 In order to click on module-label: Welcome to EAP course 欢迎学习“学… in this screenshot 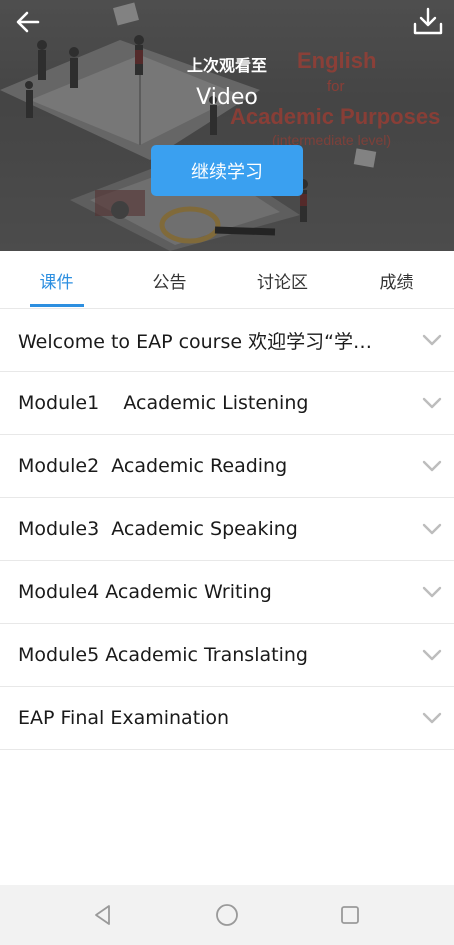, I will do `click(195, 341)`.